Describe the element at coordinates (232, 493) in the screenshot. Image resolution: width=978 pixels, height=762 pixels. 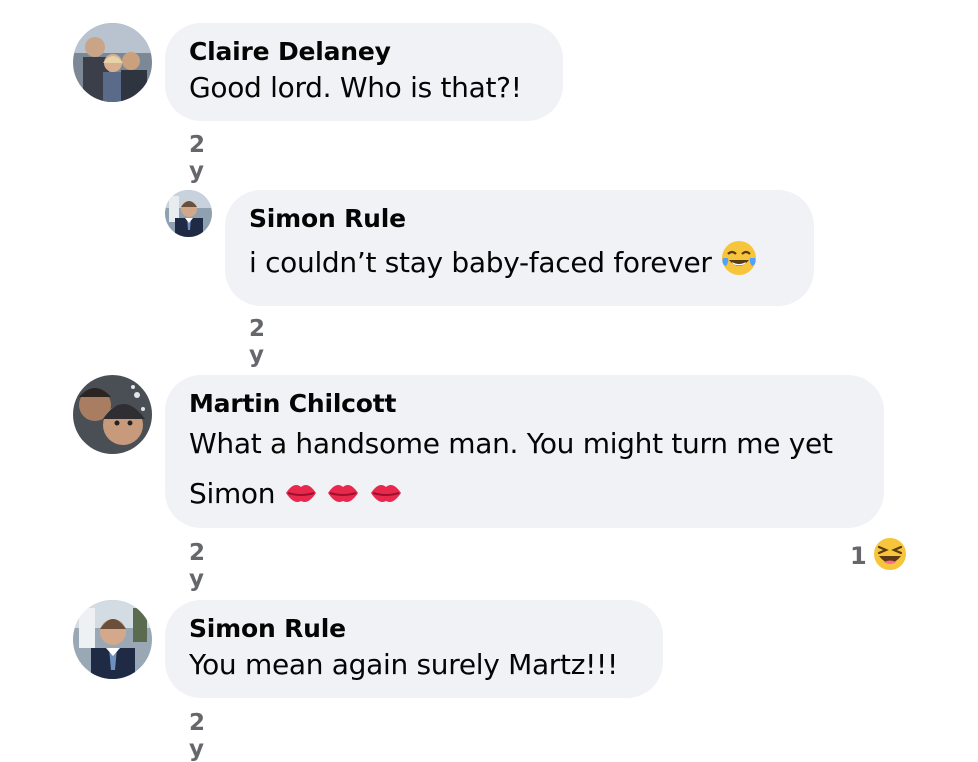
I see `comment-text-line: Simon` at that location.